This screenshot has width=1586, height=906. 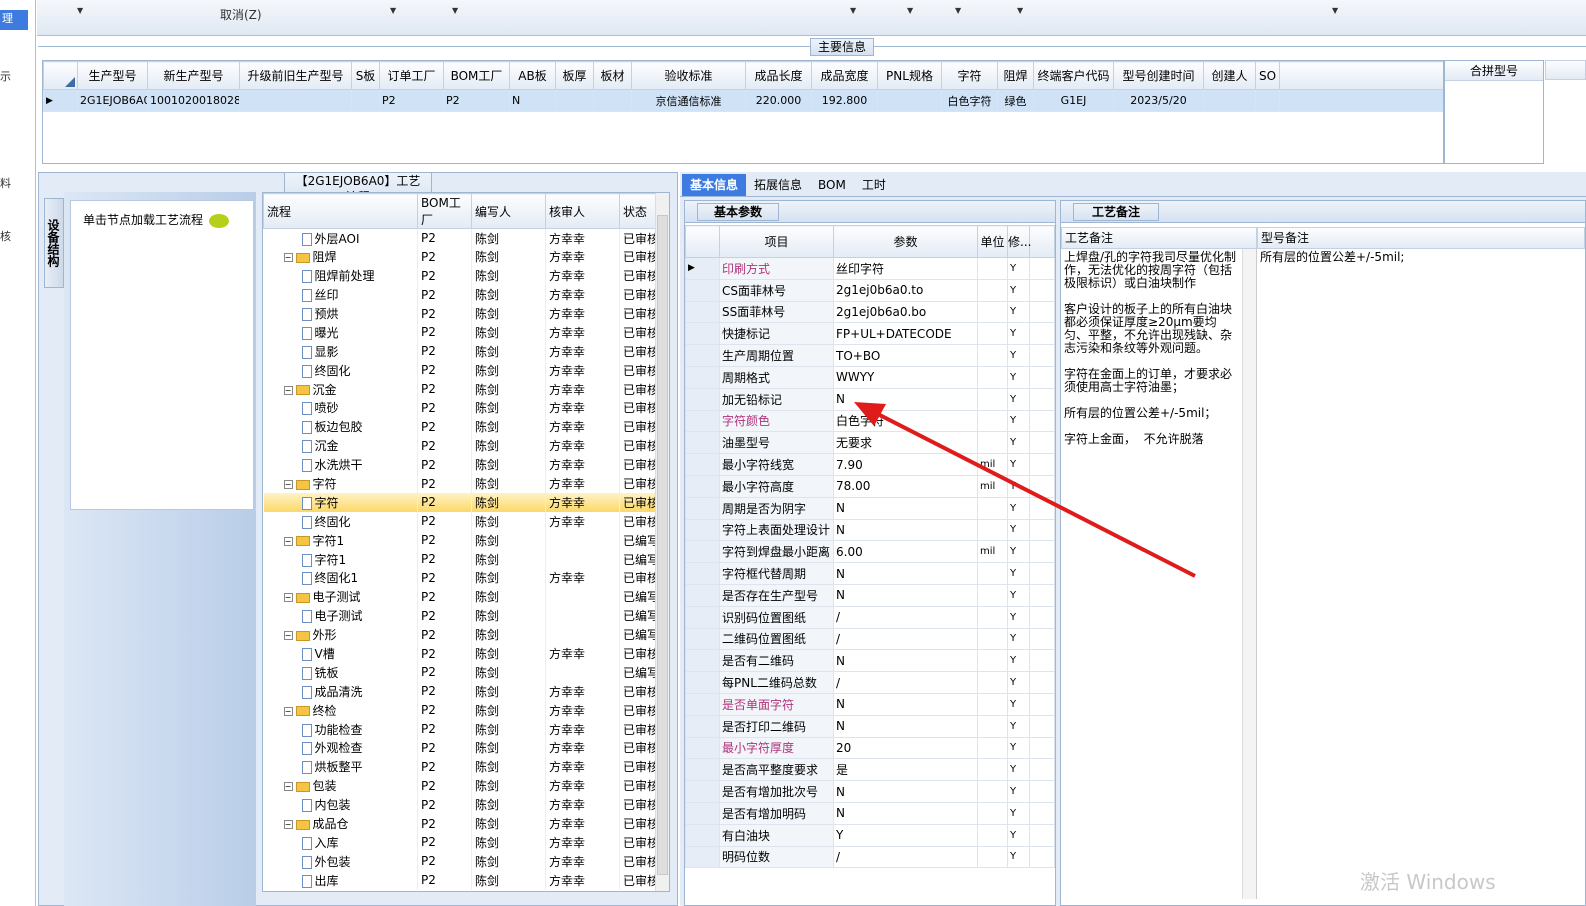 I want to click on tab-man-hours: 工时, so click(x=874, y=185).